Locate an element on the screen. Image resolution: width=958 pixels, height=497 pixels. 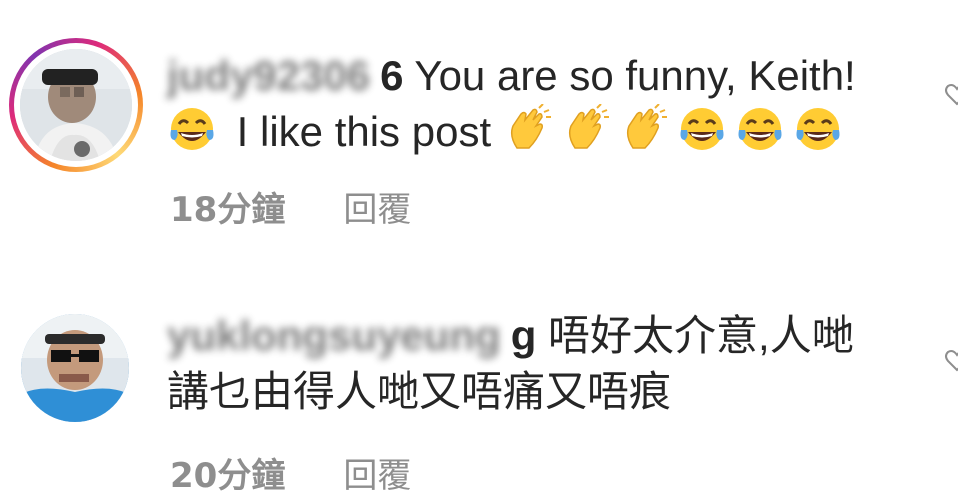
comment-line-2: 講乜由得人哋又唔痛又唔痕 is located at coordinates (419, 391).